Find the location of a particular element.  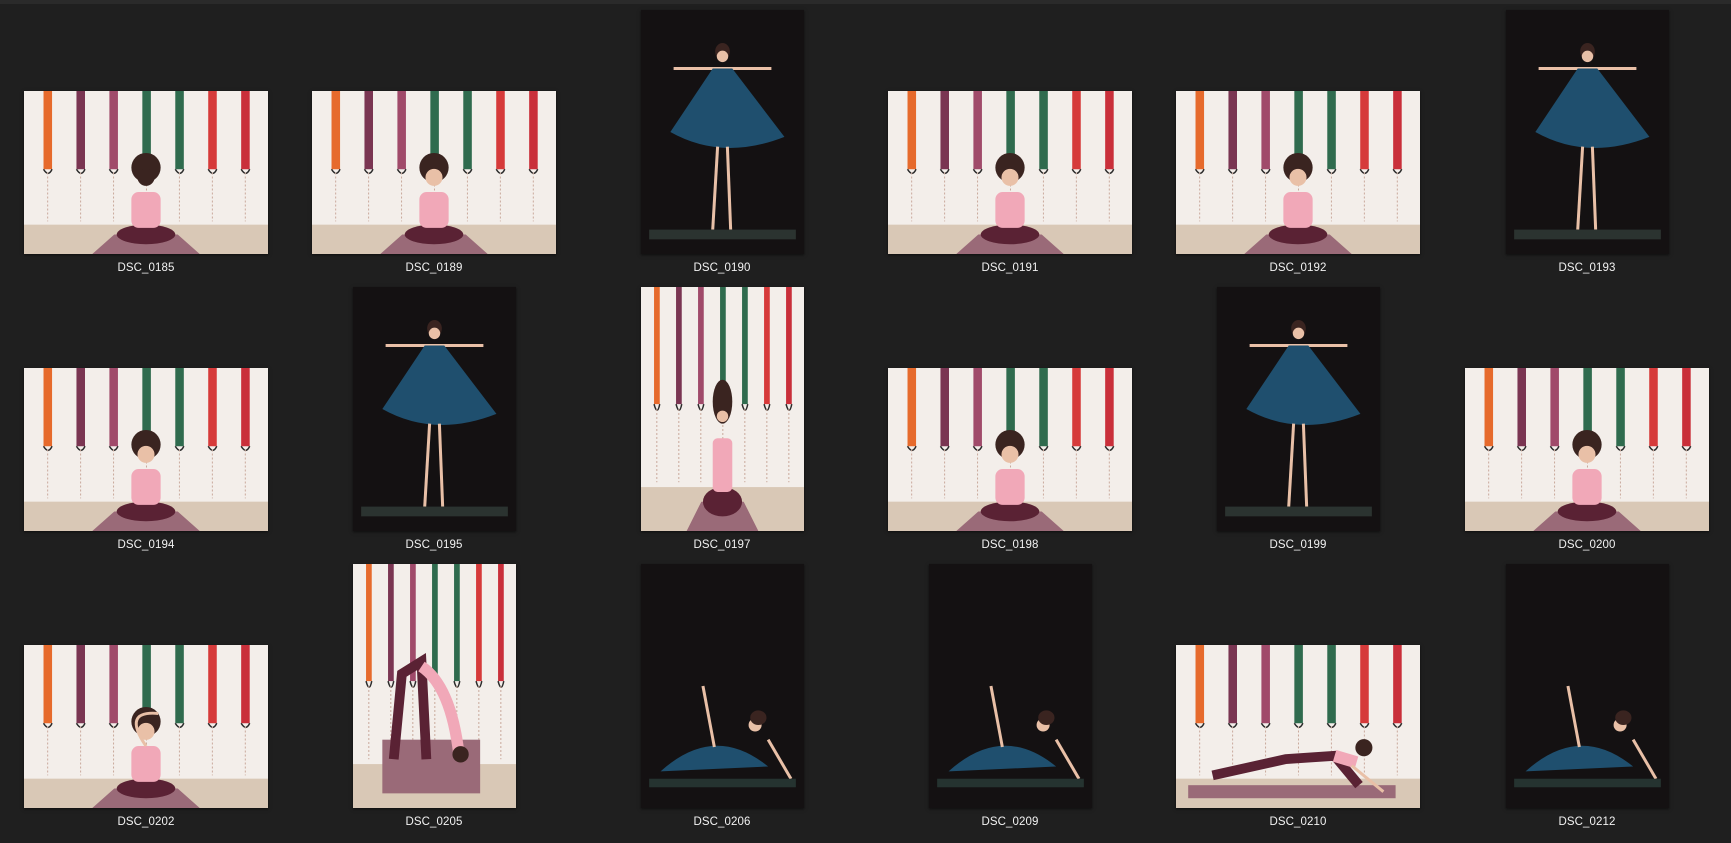

photo-filename: DSC_0210 is located at coordinates (1298, 822).